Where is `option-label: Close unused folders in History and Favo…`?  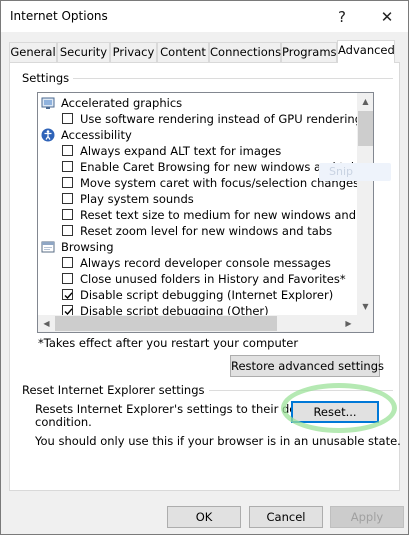 option-label: Close unused folders in History and Favo… is located at coordinates (213, 279).